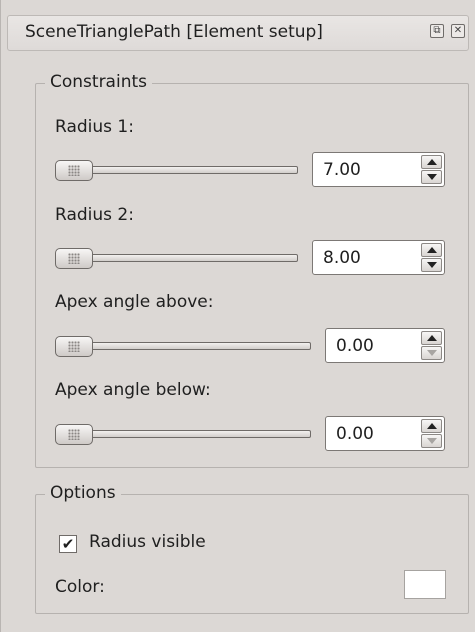 This screenshot has height=632, width=475. I want to click on apex-below-slider, so click(183, 434).